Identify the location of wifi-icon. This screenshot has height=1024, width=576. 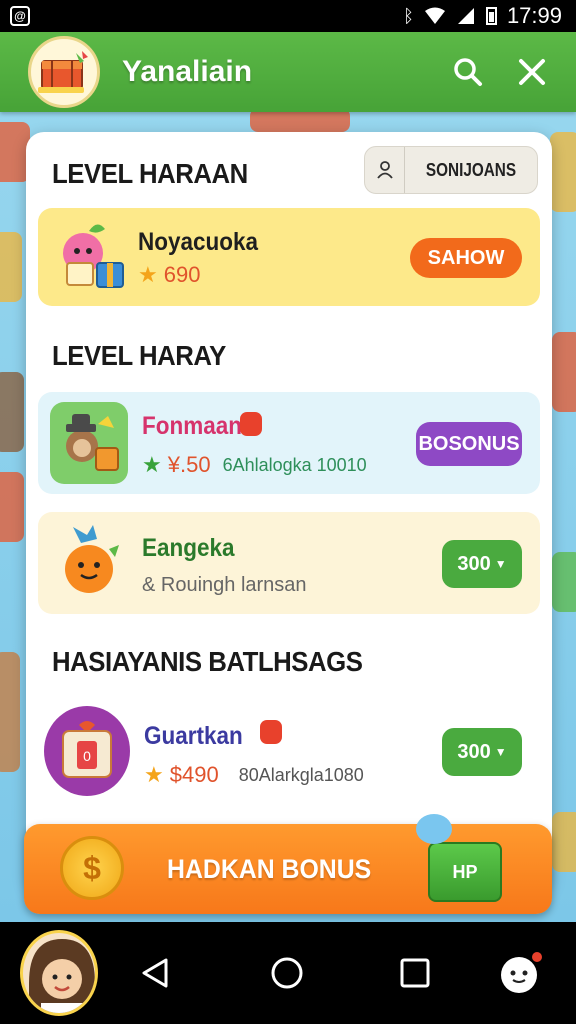
(434, 15).